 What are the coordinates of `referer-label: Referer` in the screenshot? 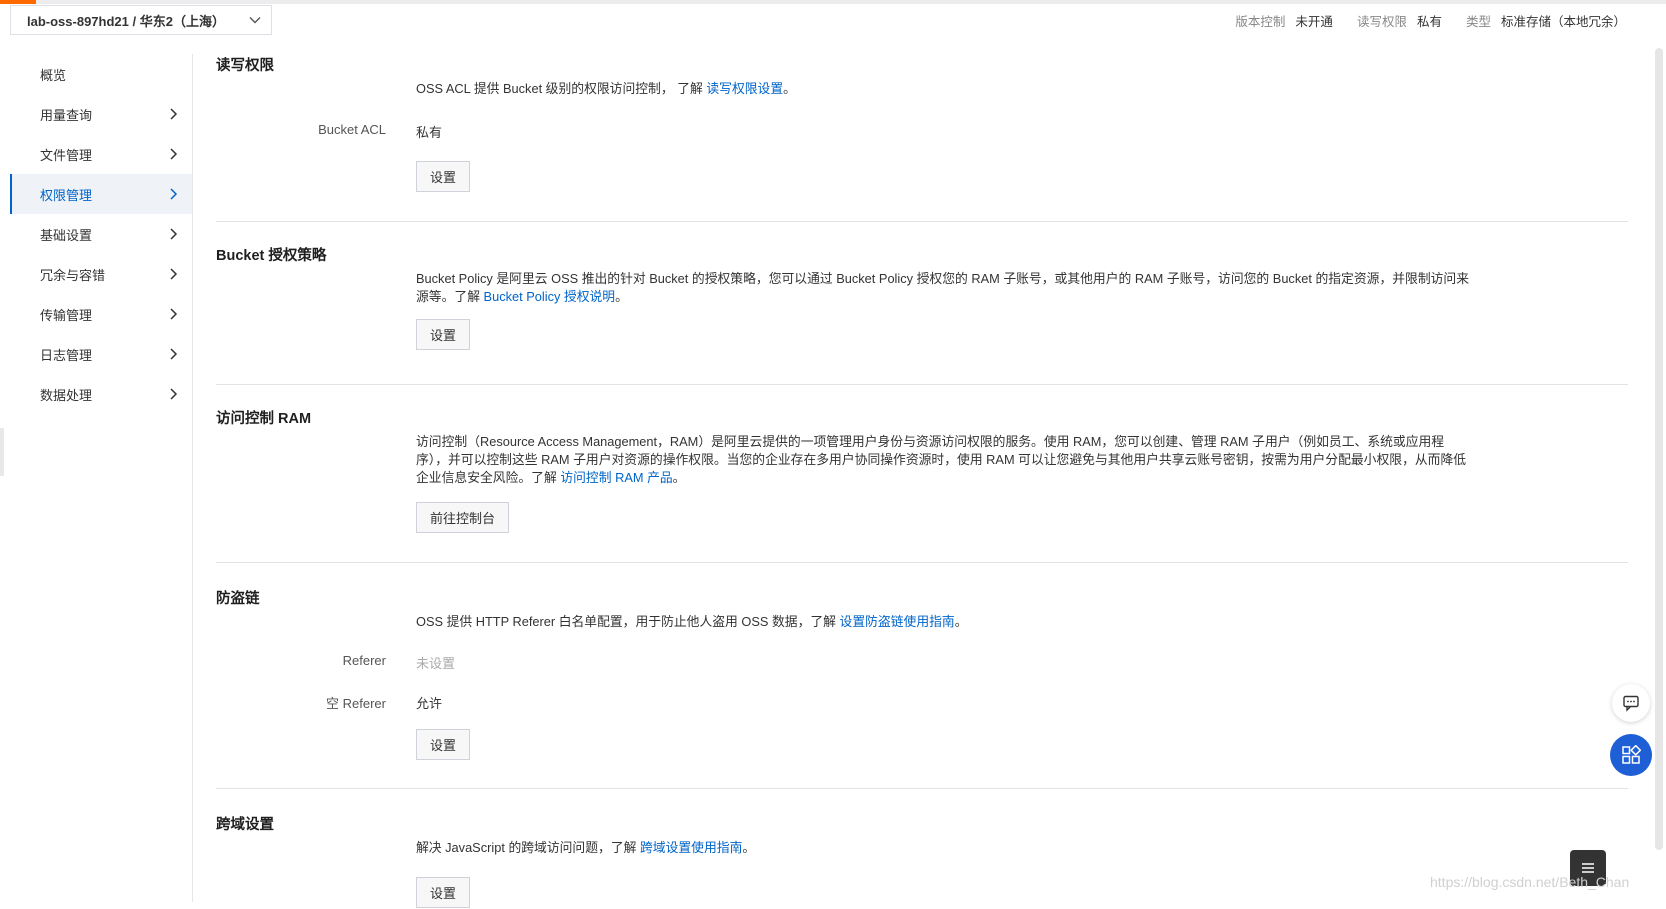 It's located at (364, 660).